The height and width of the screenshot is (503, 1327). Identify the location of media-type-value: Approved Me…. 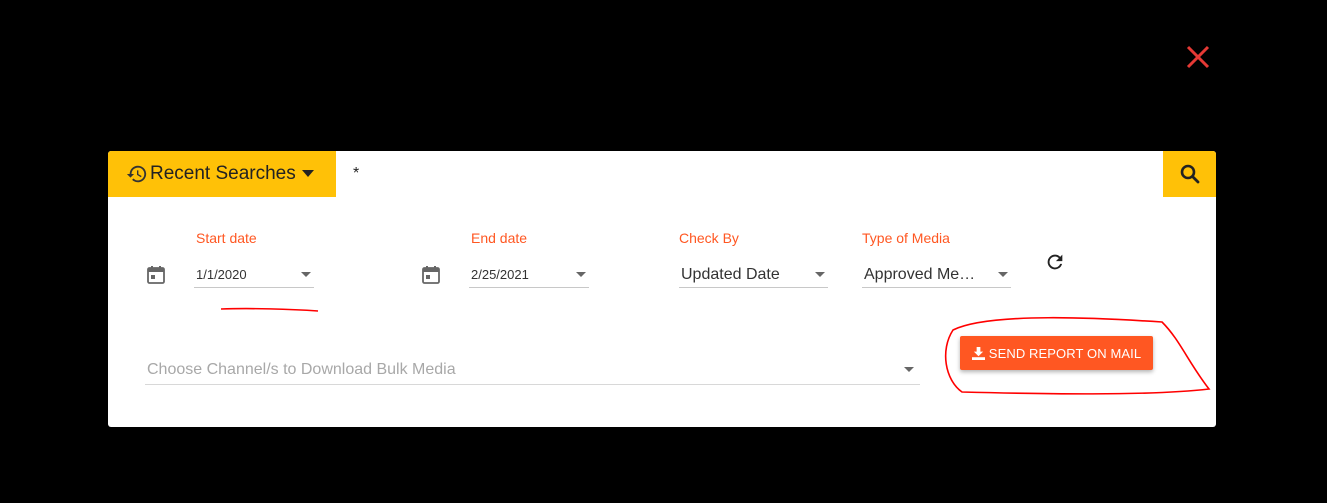
(920, 274).